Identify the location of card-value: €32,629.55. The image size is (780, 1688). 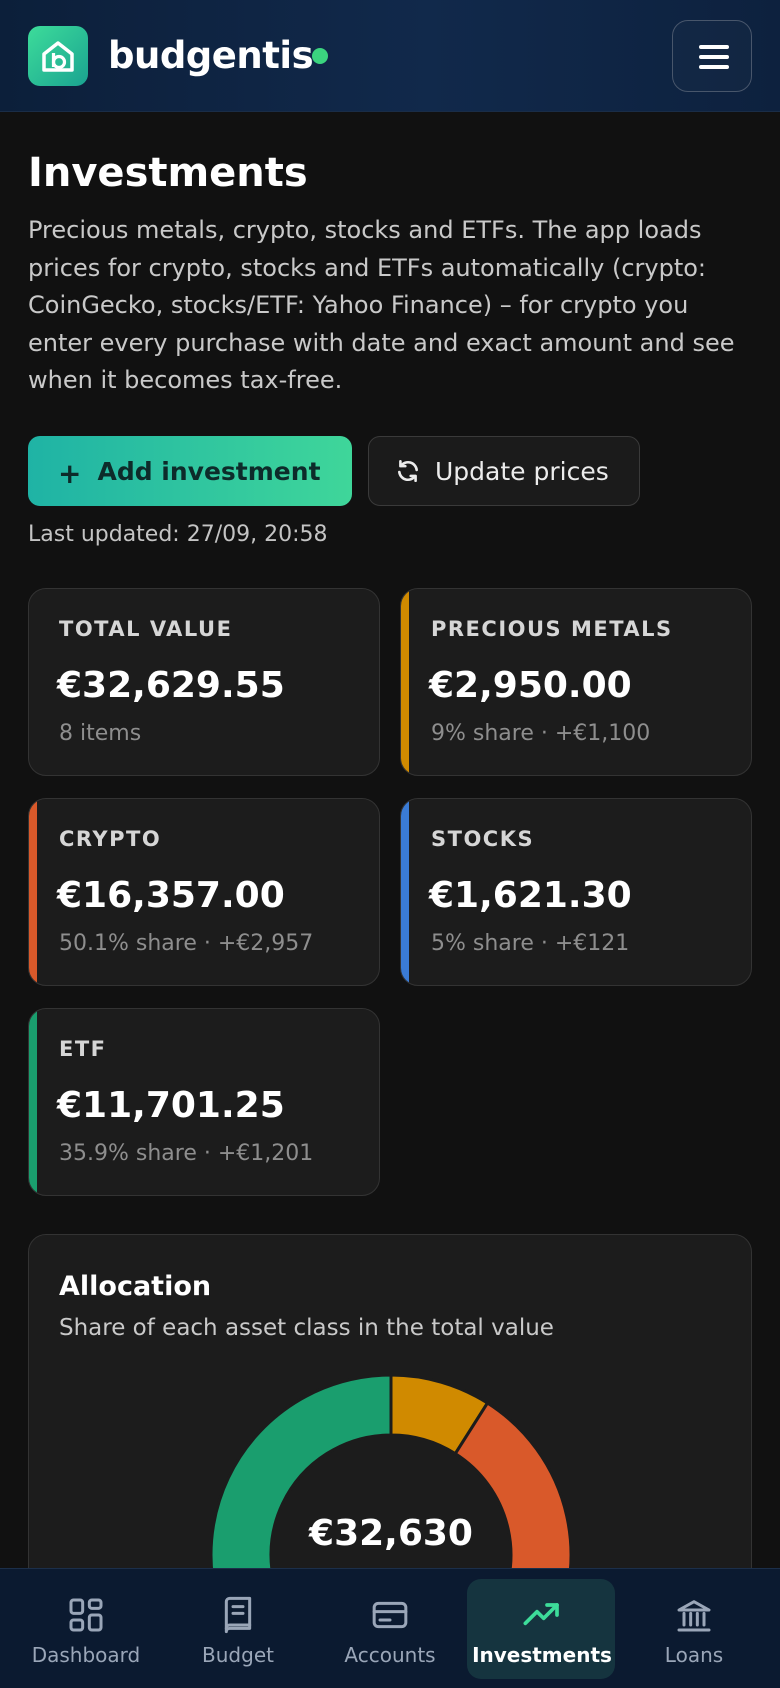
(171, 685).